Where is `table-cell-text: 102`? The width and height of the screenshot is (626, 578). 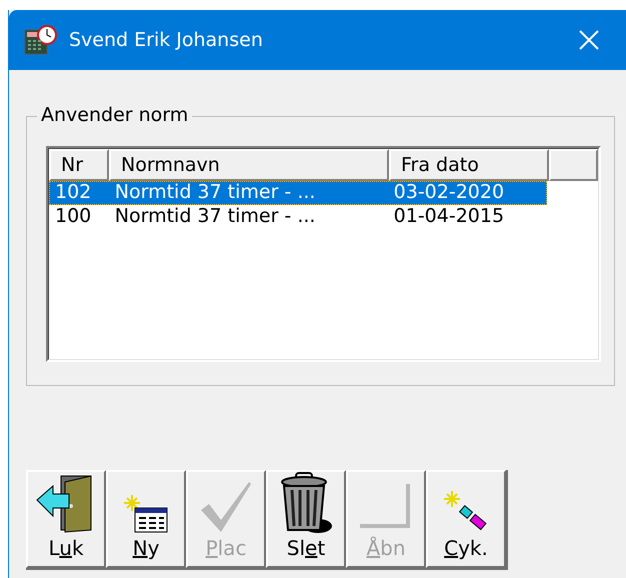 table-cell-text: 102 is located at coordinates (73, 193).